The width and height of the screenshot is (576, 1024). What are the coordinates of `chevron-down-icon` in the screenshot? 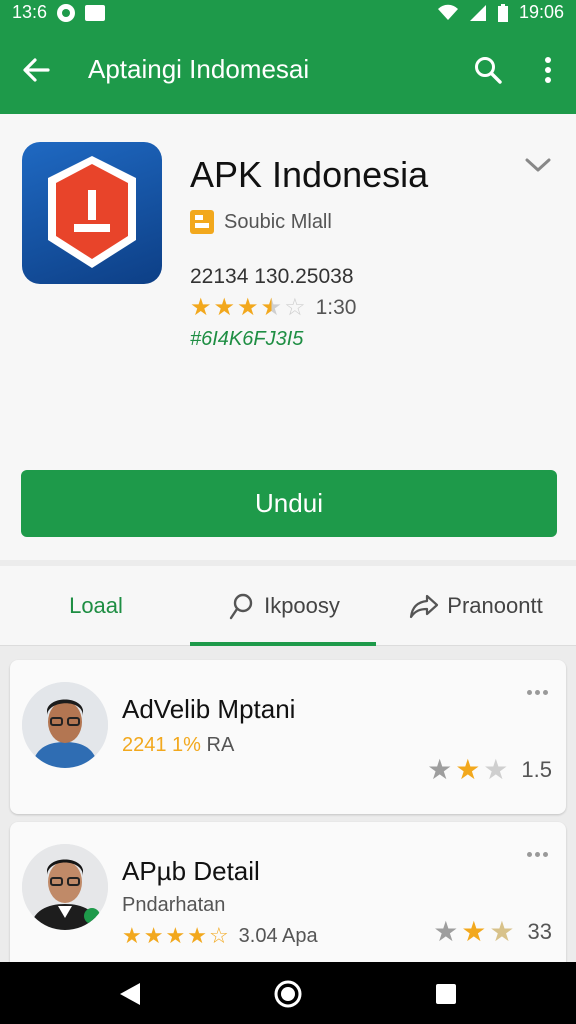 It's located at (538, 165).